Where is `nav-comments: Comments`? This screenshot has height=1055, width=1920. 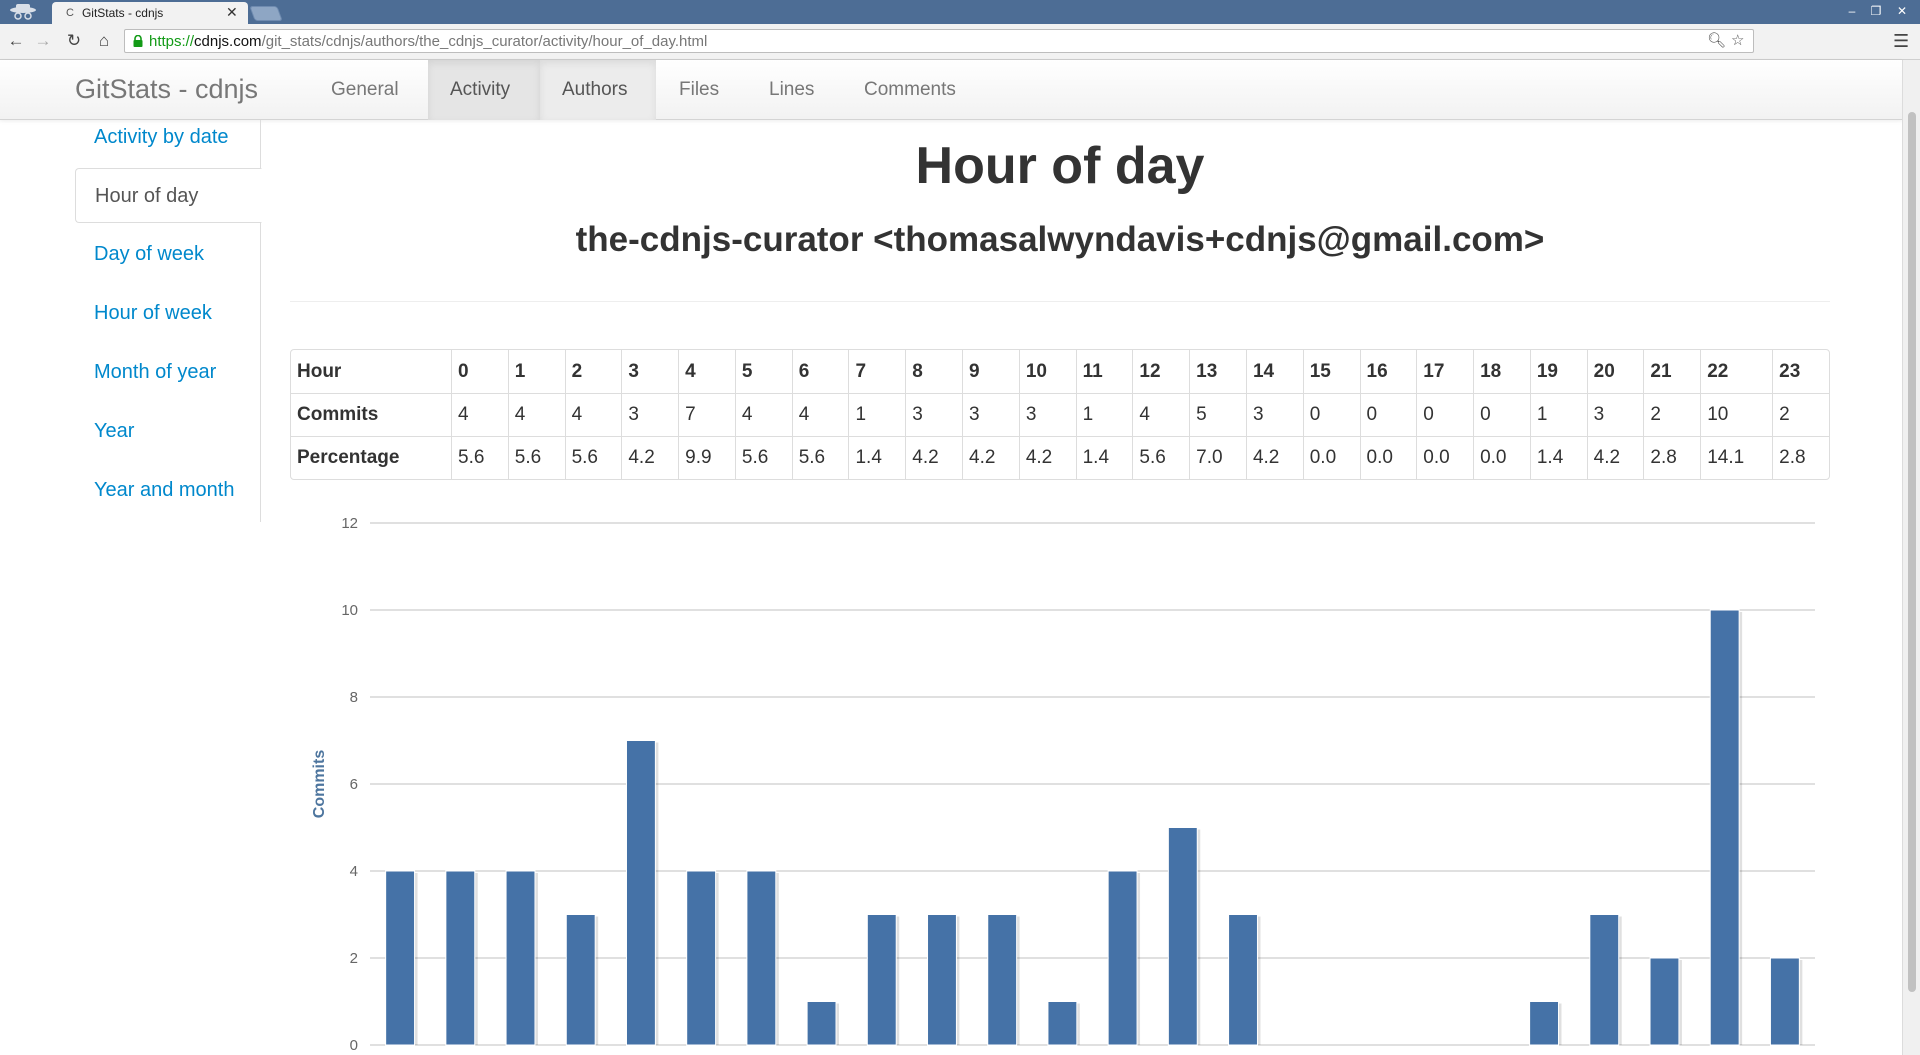
nav-comments: Comments is located at coordinates (910, 90).